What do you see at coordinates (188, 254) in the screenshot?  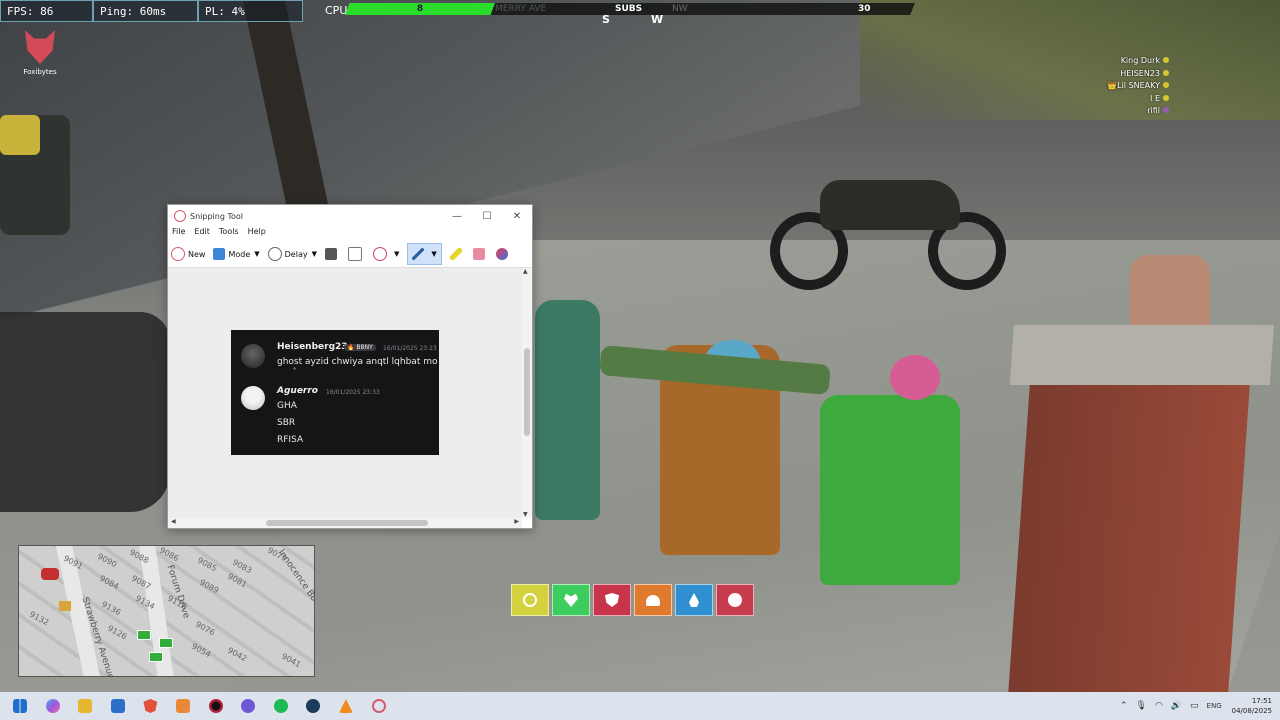 I see `new-button: New` at bounding box center [188, 254].